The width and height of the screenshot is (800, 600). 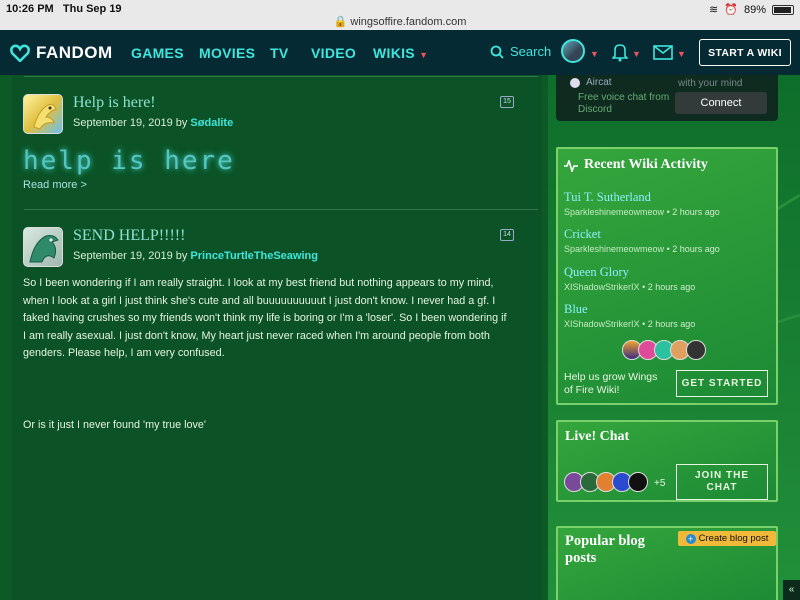 What do you see at coordinates (731, 10) in the screenshot?
I see `alarm-icon: ⏰` at bounding box center [731, 10].